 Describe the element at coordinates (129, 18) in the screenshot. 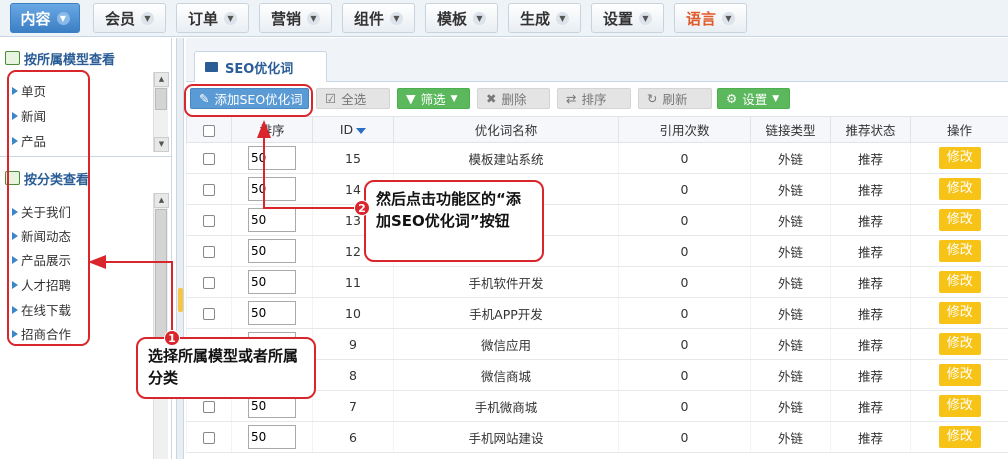

I see `nav-members: 会员 ▼` at that location.